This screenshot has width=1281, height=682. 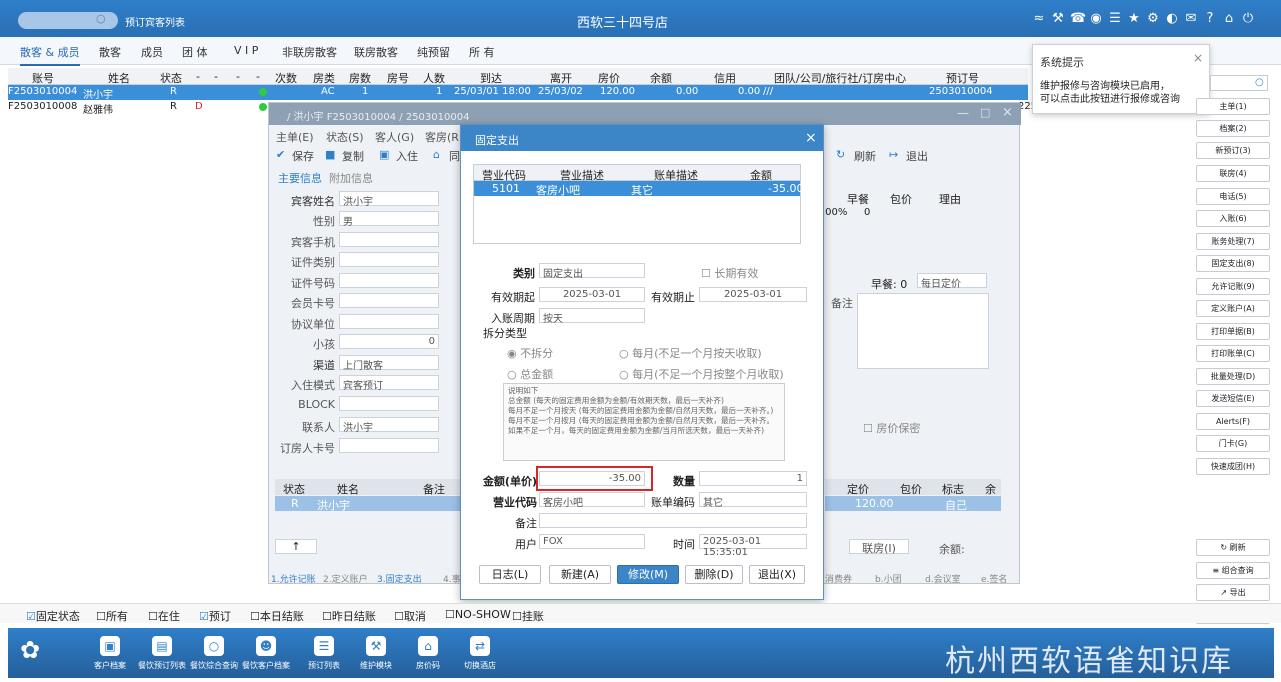 I want to click on export-button: ↗ 导出, so click(x=1233, y=592).